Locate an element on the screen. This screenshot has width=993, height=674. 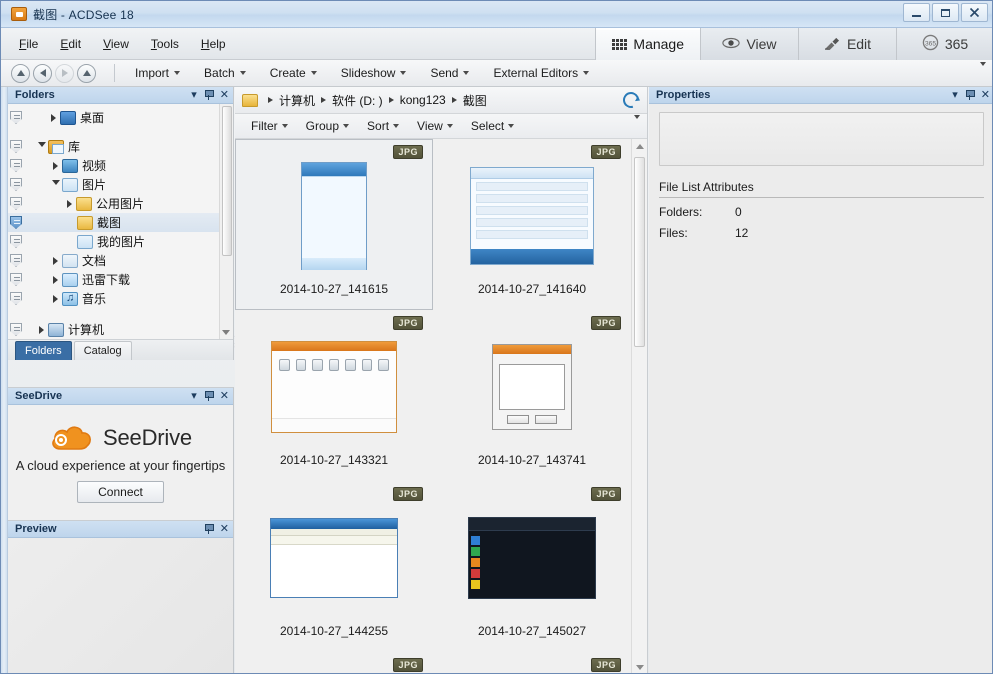
tab-manage: Manage is located at coordinates (647, 44).